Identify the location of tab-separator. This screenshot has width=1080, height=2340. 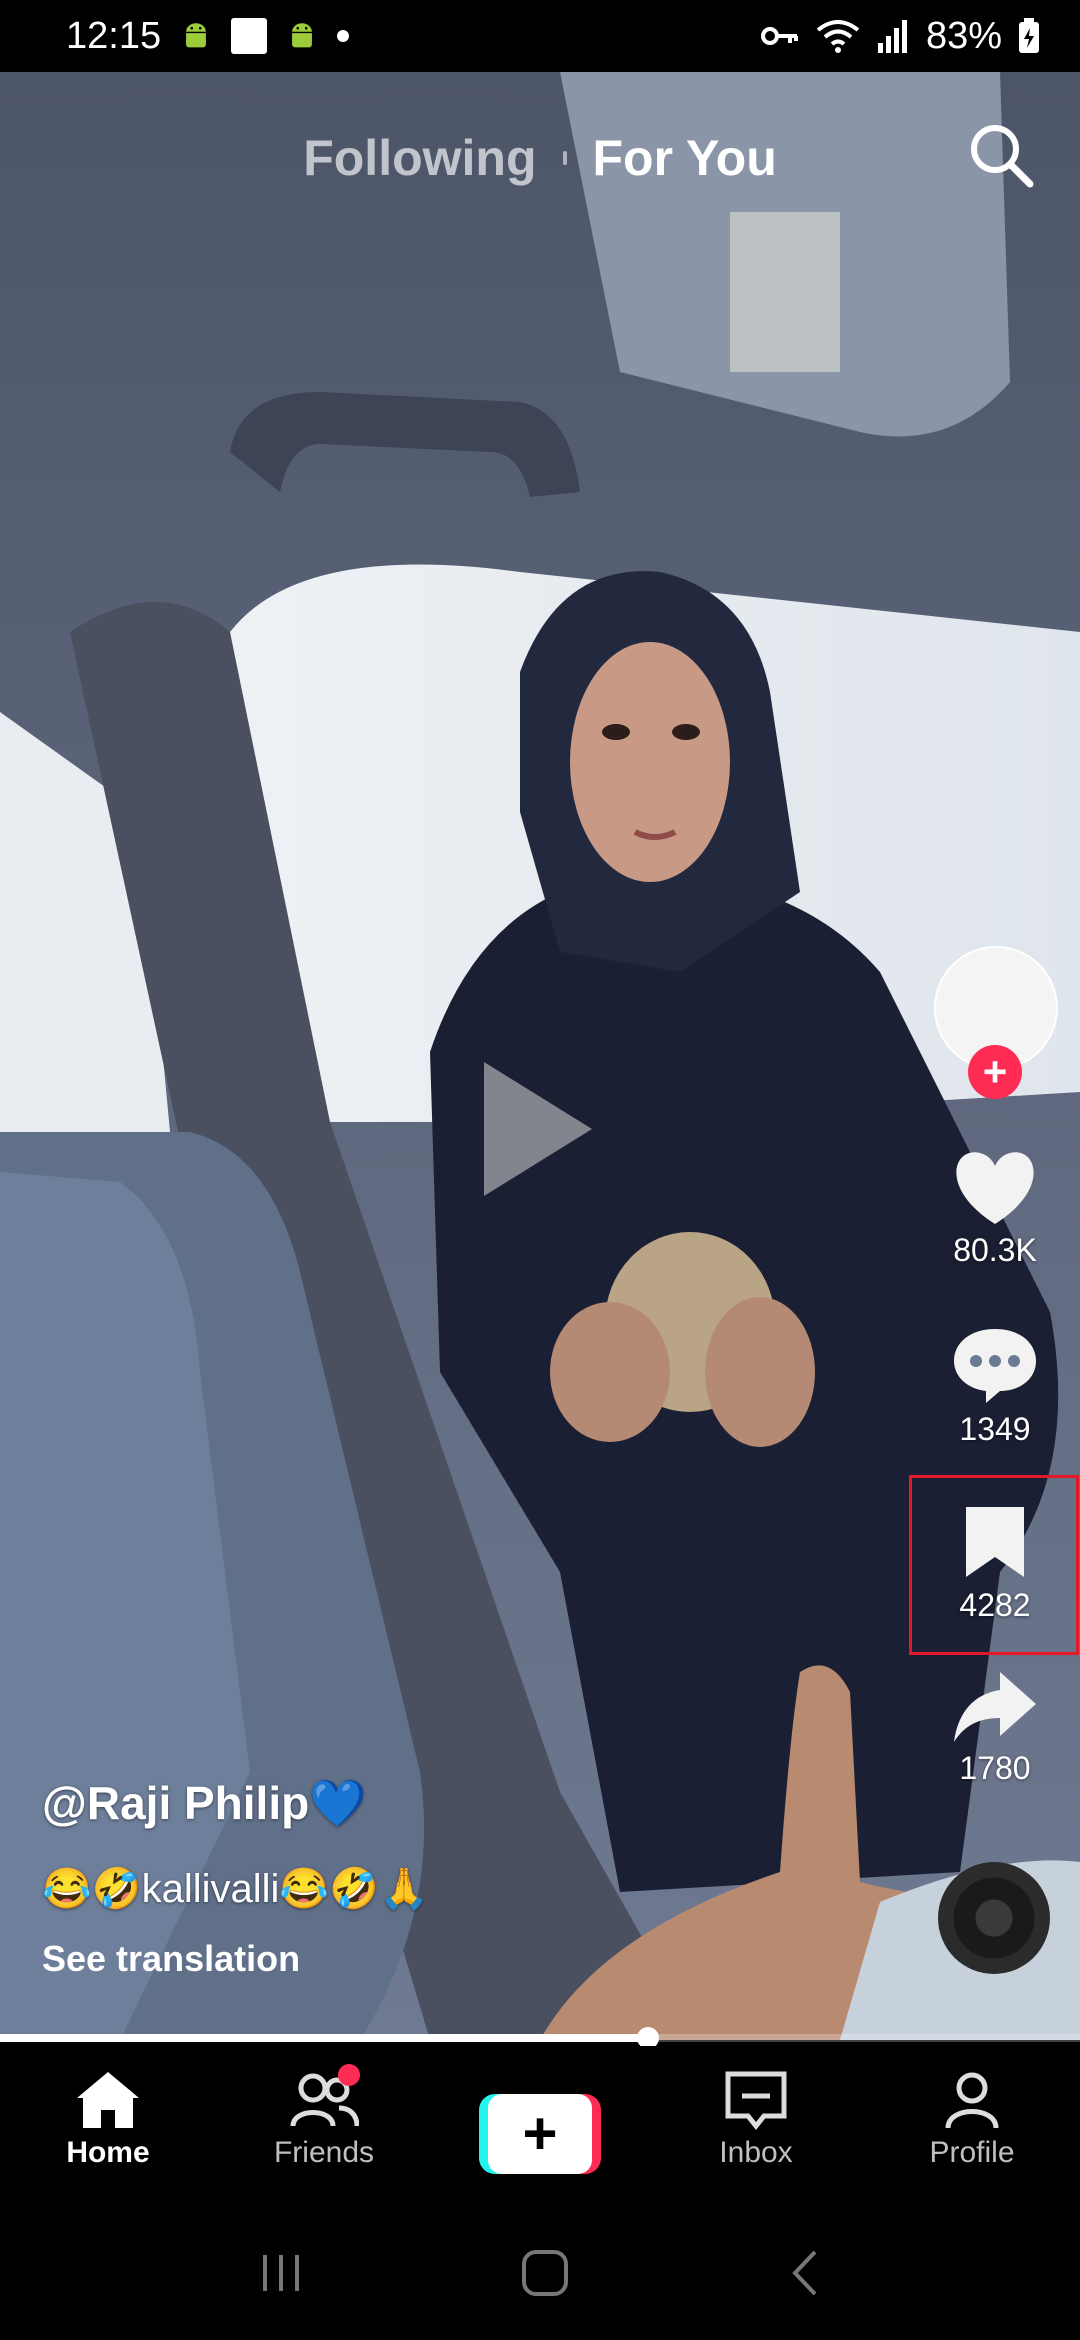
(564, 158).